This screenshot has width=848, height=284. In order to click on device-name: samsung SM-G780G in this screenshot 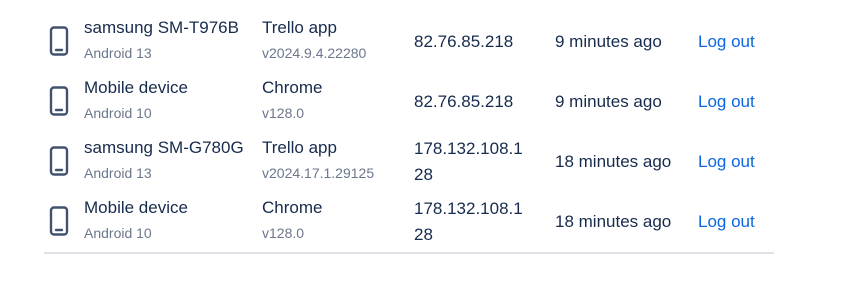, I will do `click(164, 147)`.